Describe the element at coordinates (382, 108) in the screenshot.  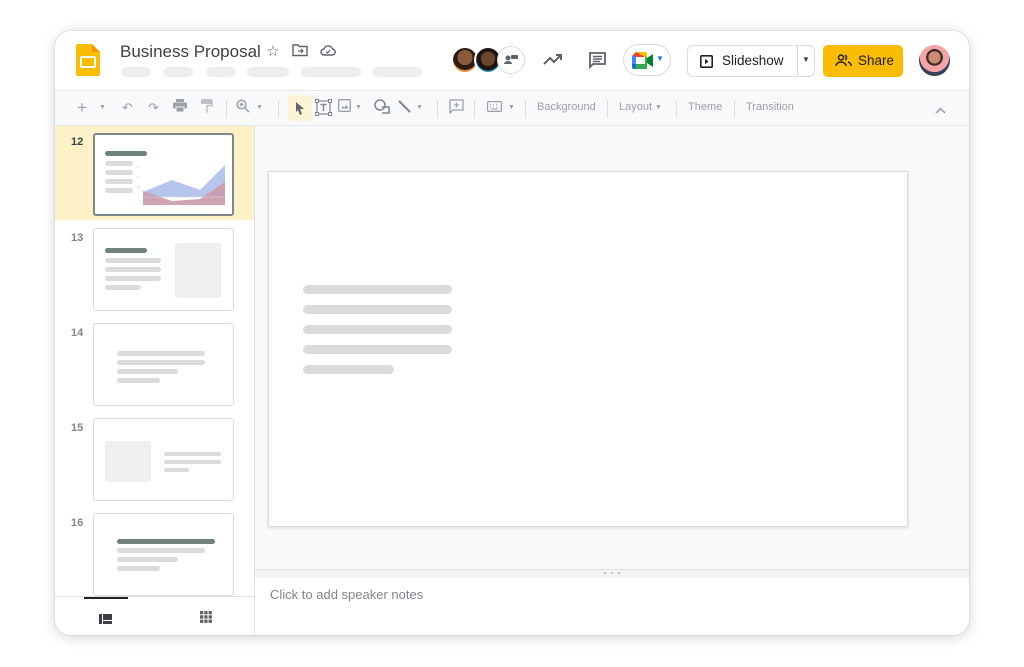
I see `shape-icon` at that location.